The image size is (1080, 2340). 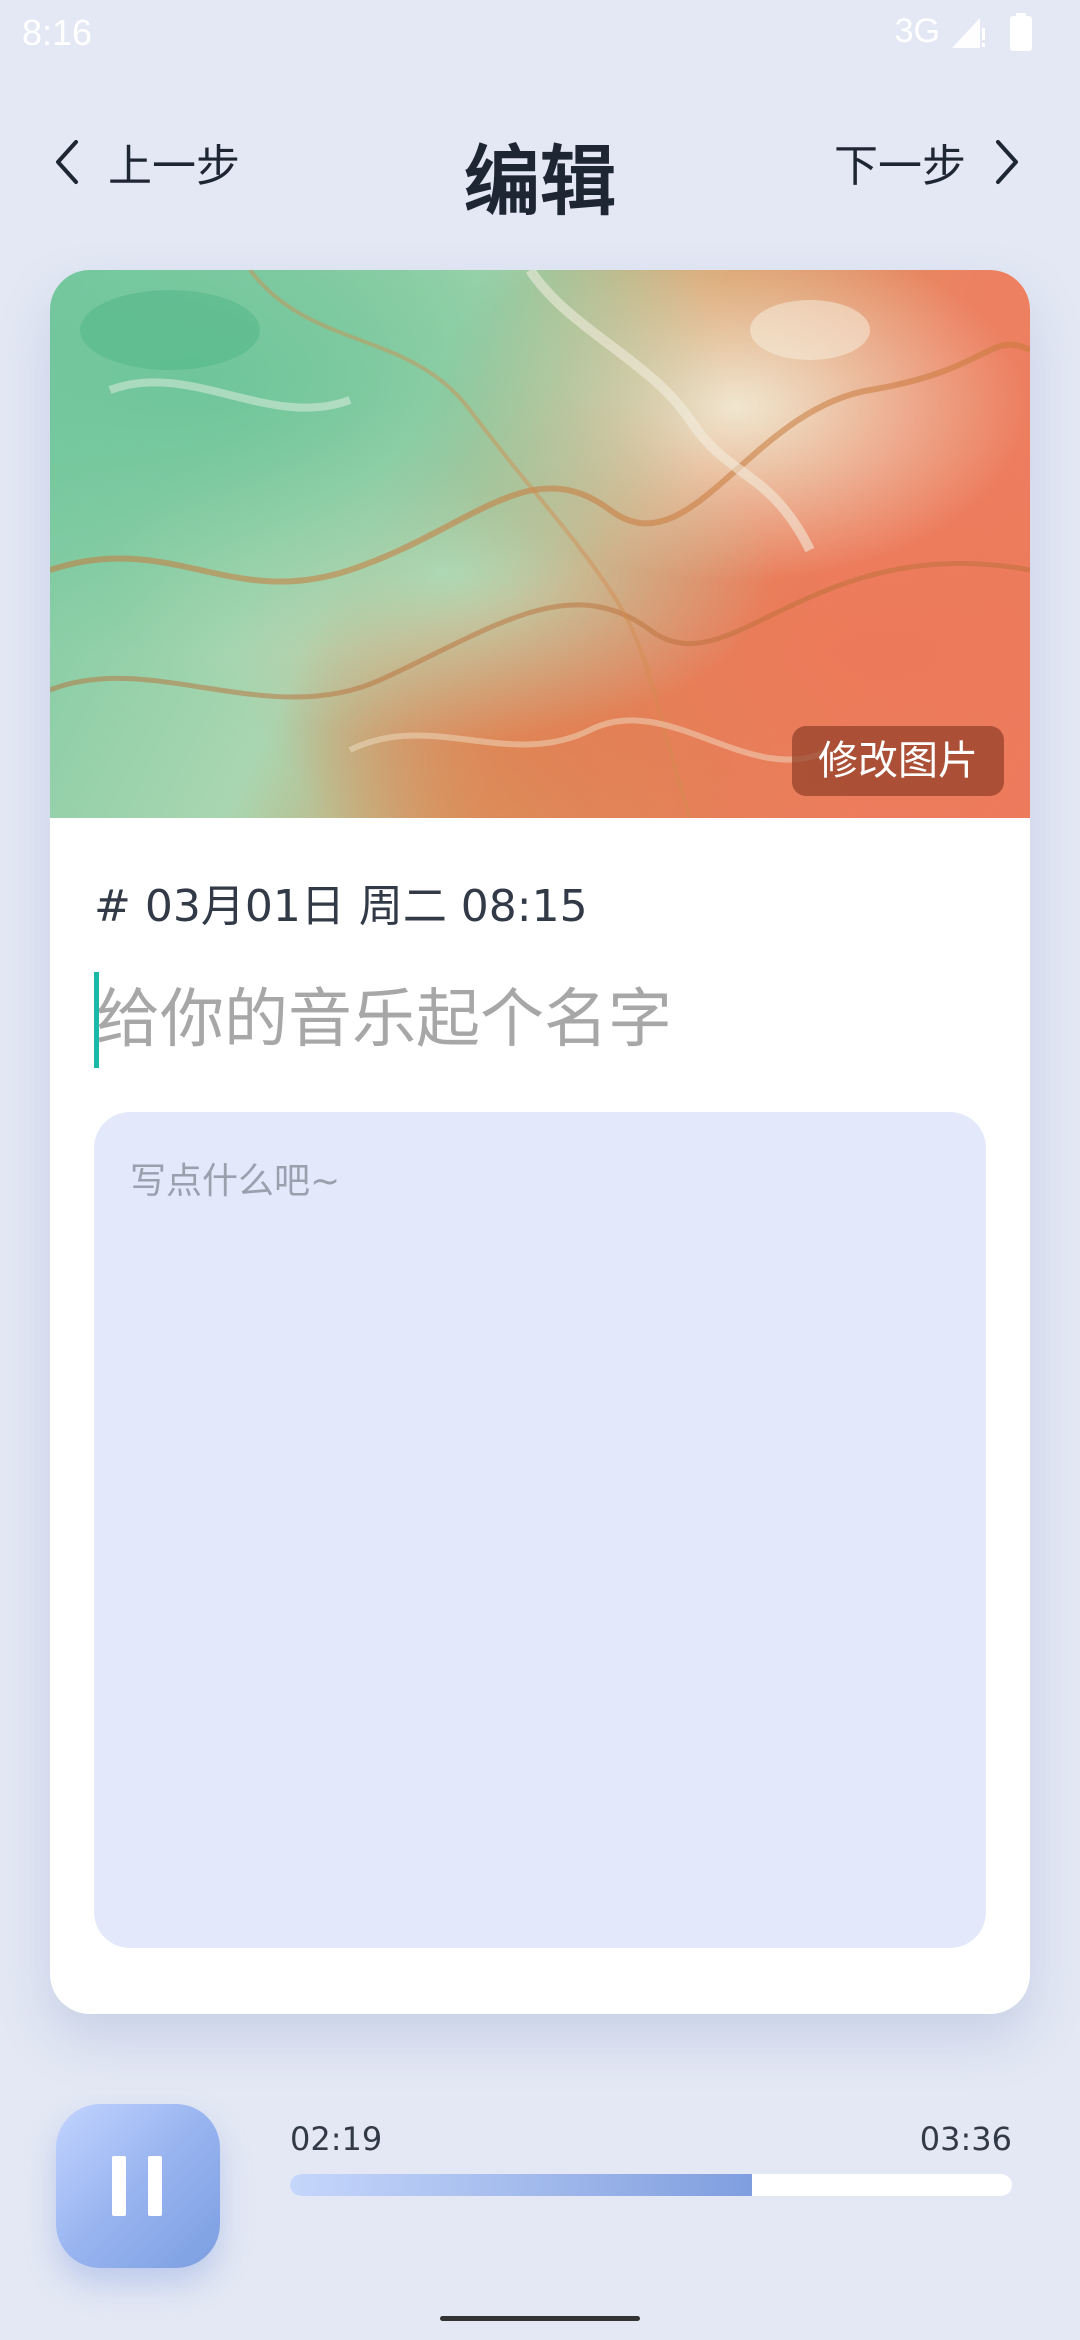 I want to click on signal-icon, so click(x=968, y=32).